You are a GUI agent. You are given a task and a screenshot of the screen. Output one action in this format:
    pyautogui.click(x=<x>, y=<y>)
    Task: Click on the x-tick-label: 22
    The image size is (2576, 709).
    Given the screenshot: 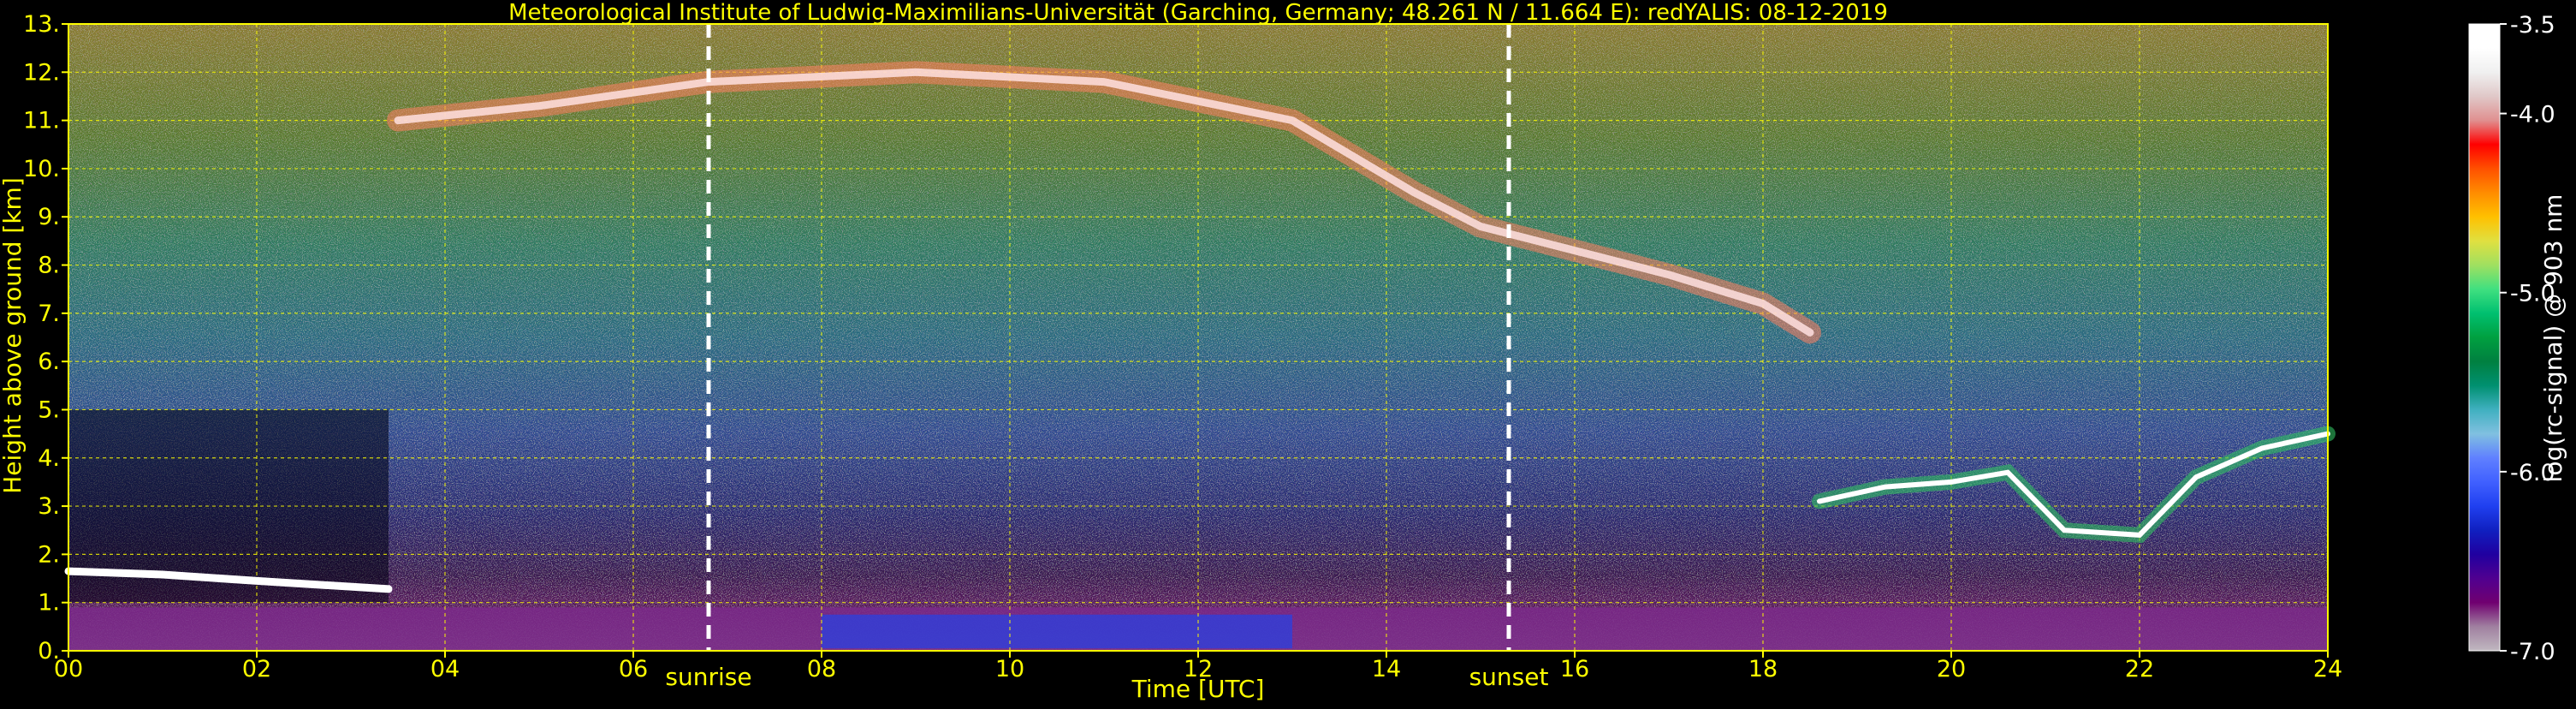 What is the action you would take?
    pyautogui.click(x=2139, y=669)
    